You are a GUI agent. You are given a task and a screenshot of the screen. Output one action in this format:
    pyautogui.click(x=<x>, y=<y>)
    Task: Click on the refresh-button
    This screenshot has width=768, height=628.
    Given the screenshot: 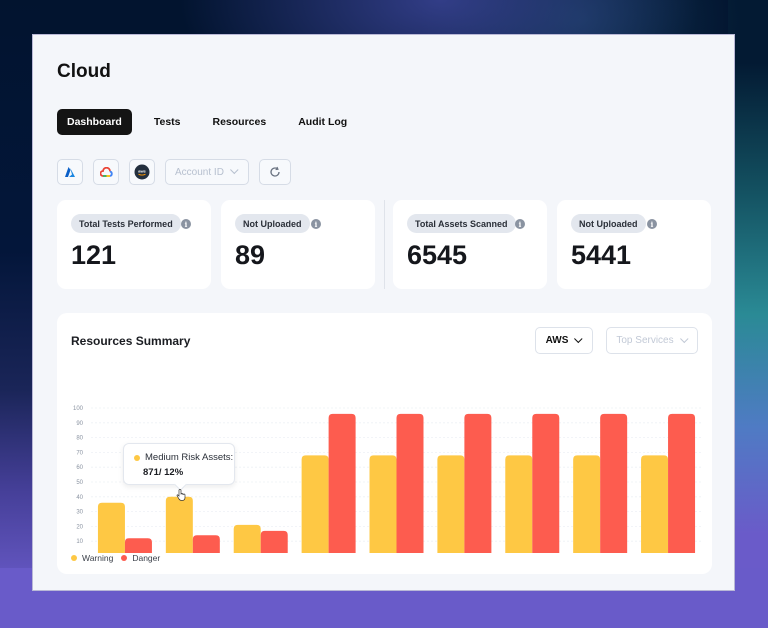 What is the action you would take?
    pyautogui.click(x=275, y=172)
    